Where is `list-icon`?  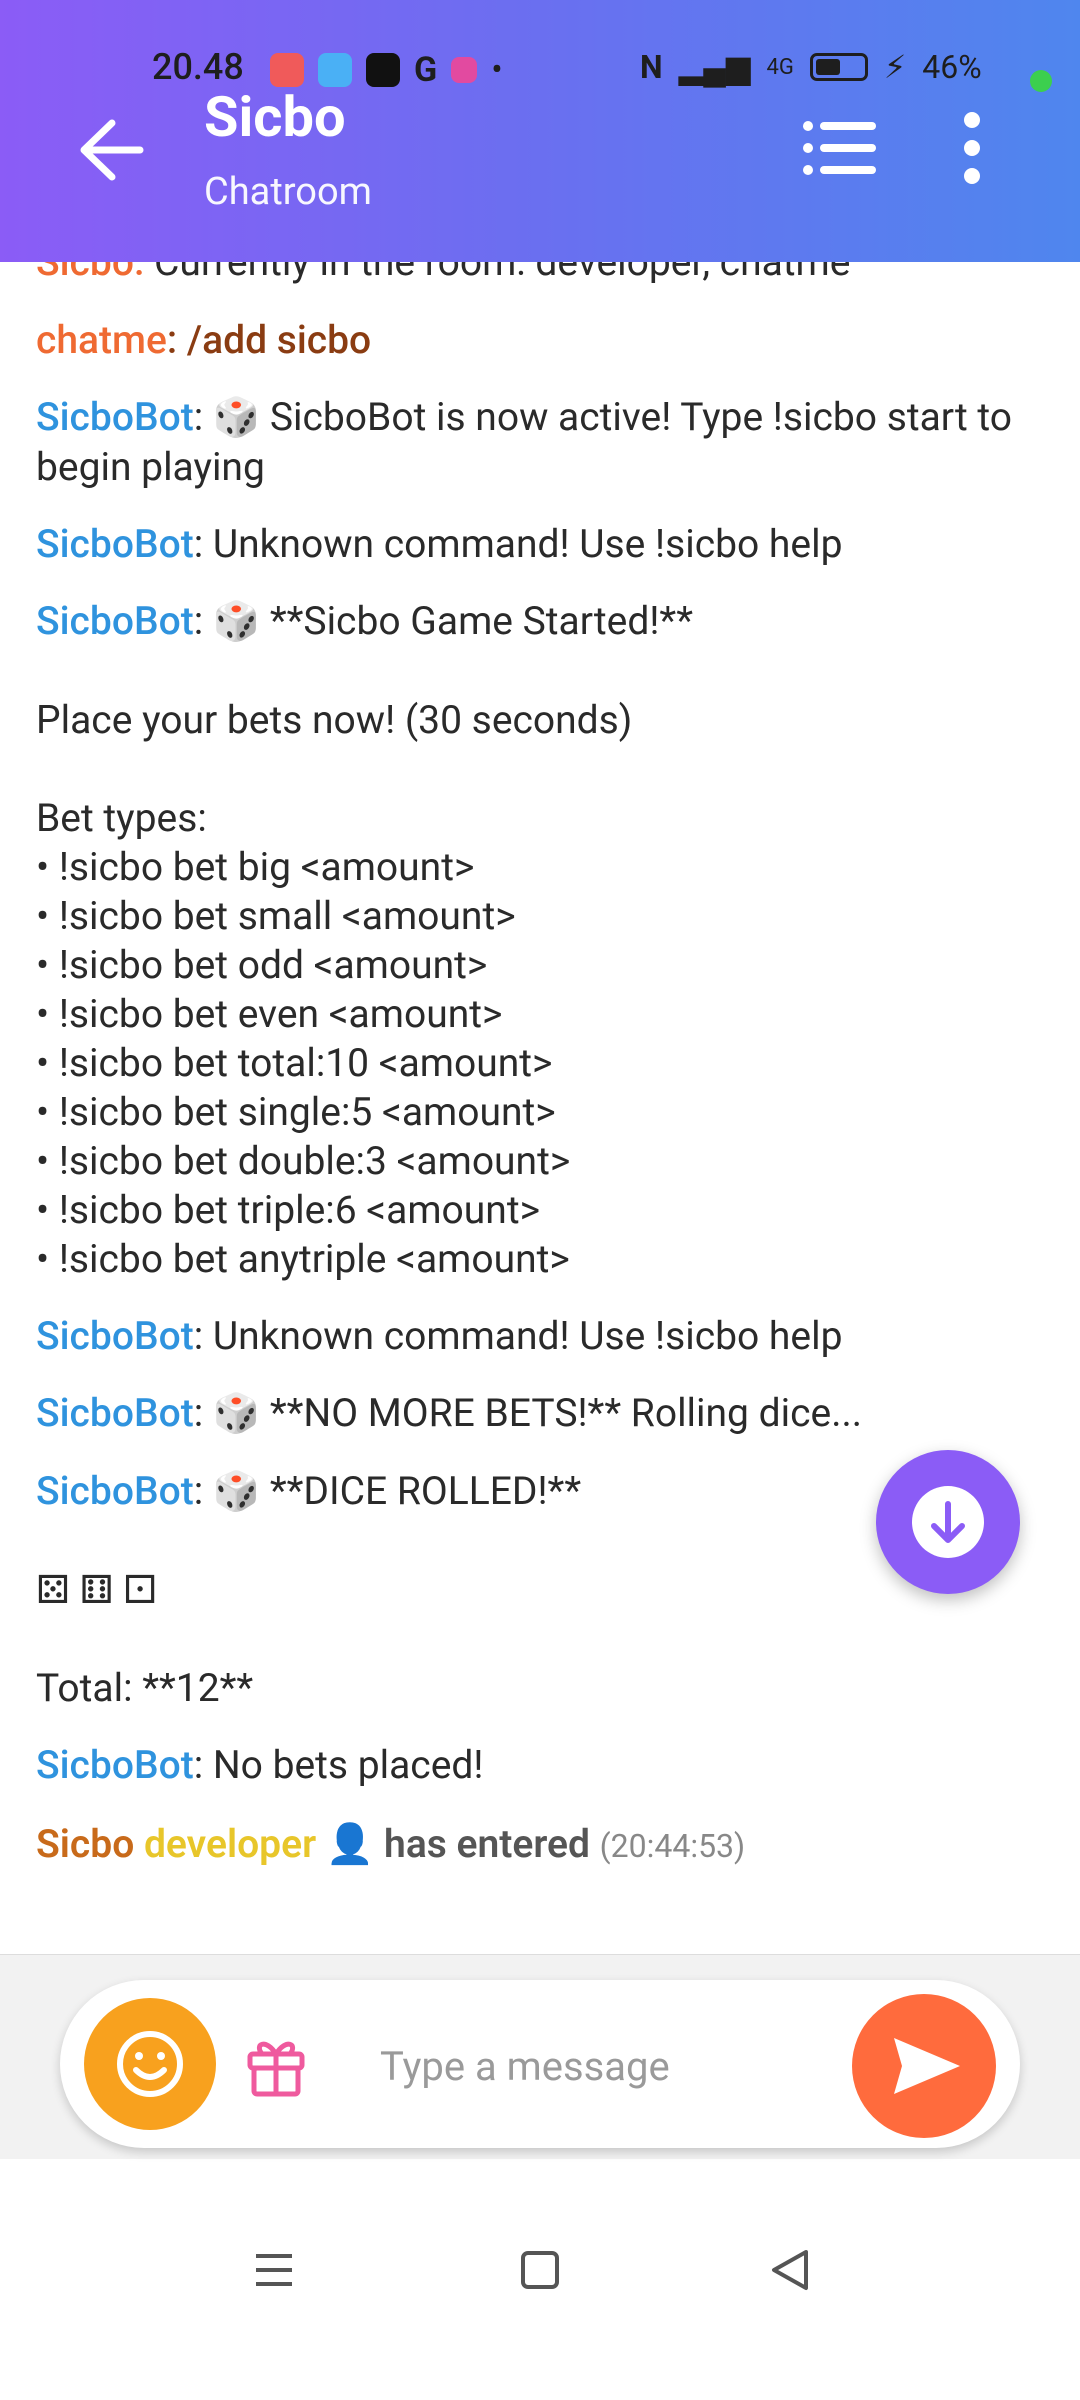 list-icon is located at coordinates (839, 148).